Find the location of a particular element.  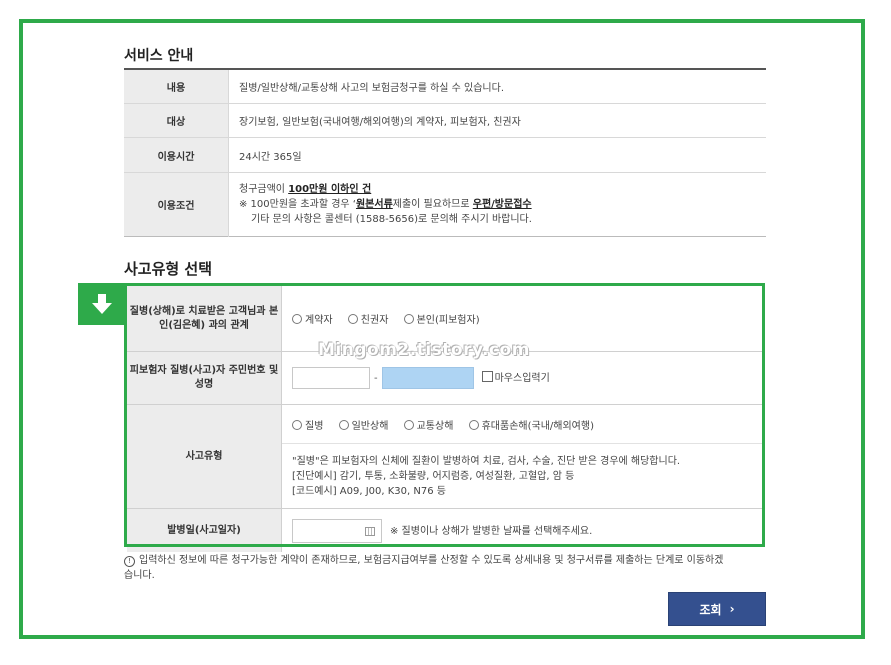

original-docs-highlight: 원본서류 is located at coordinates (374, 204).